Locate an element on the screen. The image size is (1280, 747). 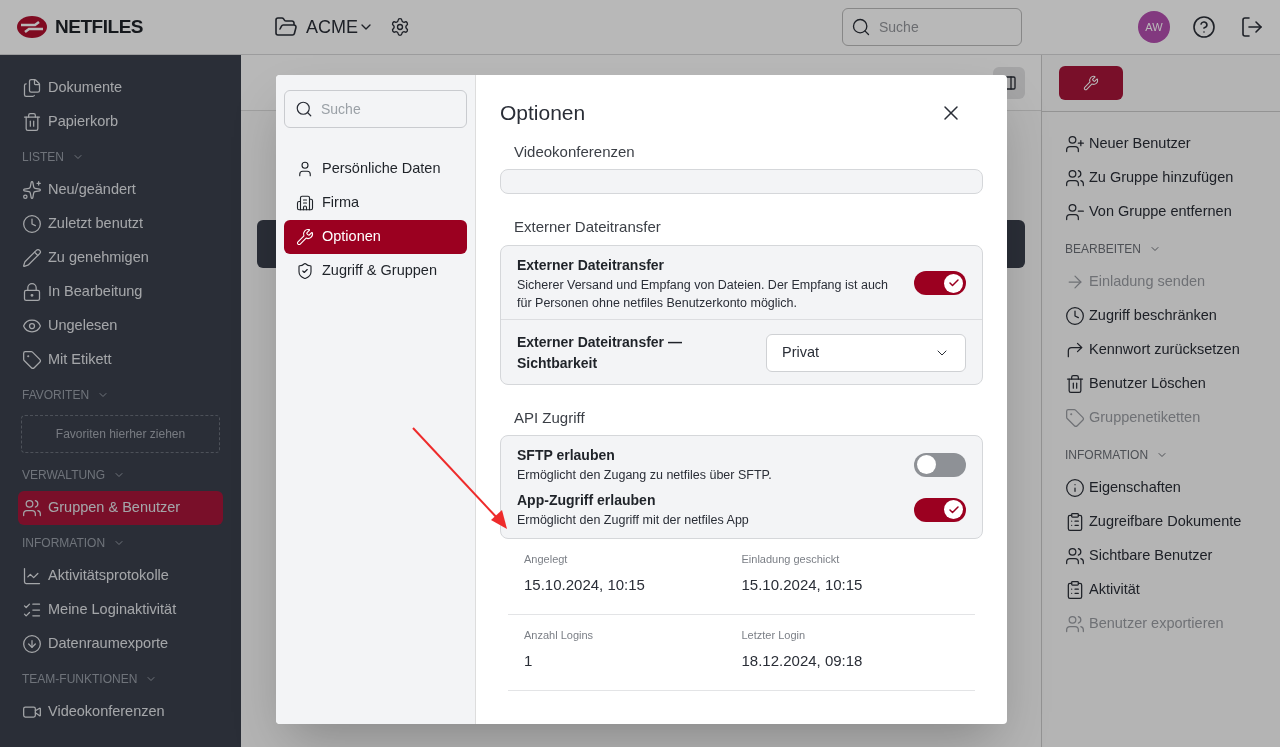
action-item: Zu Gruppe hinzufügen is located at coordinates (1172, 178).